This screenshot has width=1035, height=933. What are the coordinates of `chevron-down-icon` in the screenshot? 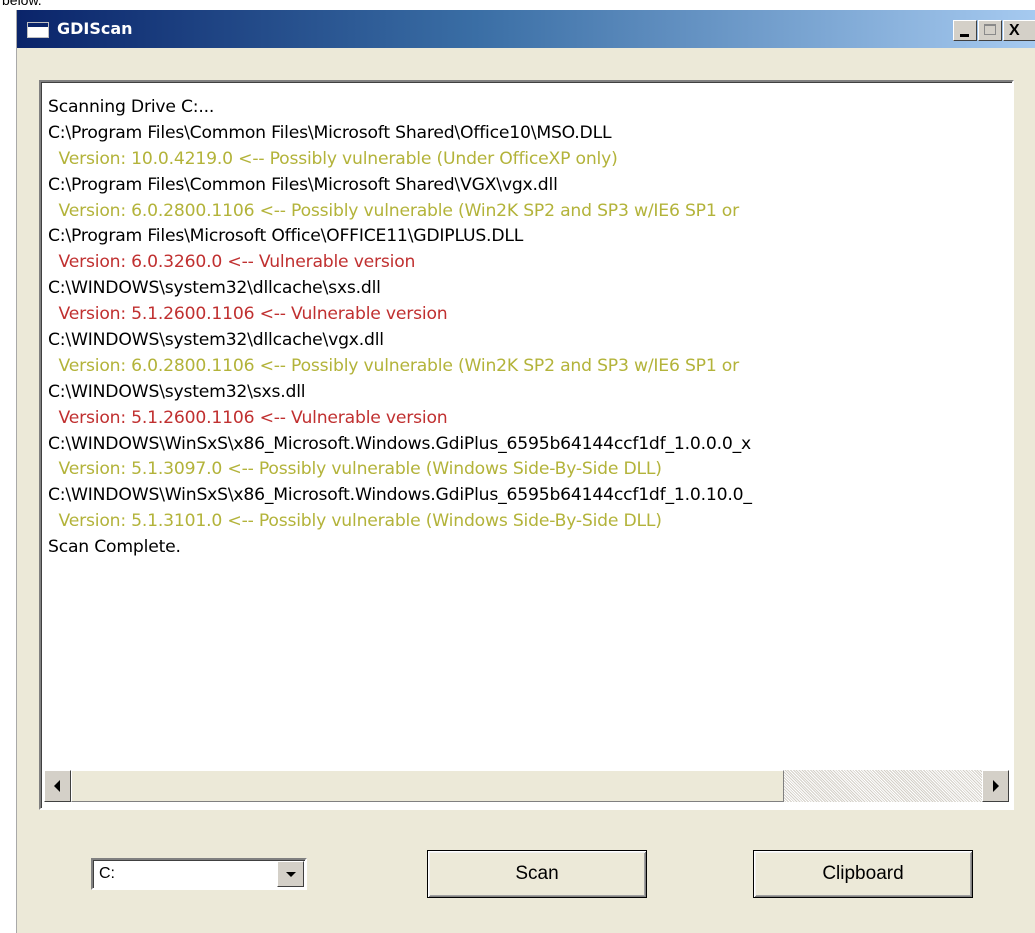 It's located at (291, 874).